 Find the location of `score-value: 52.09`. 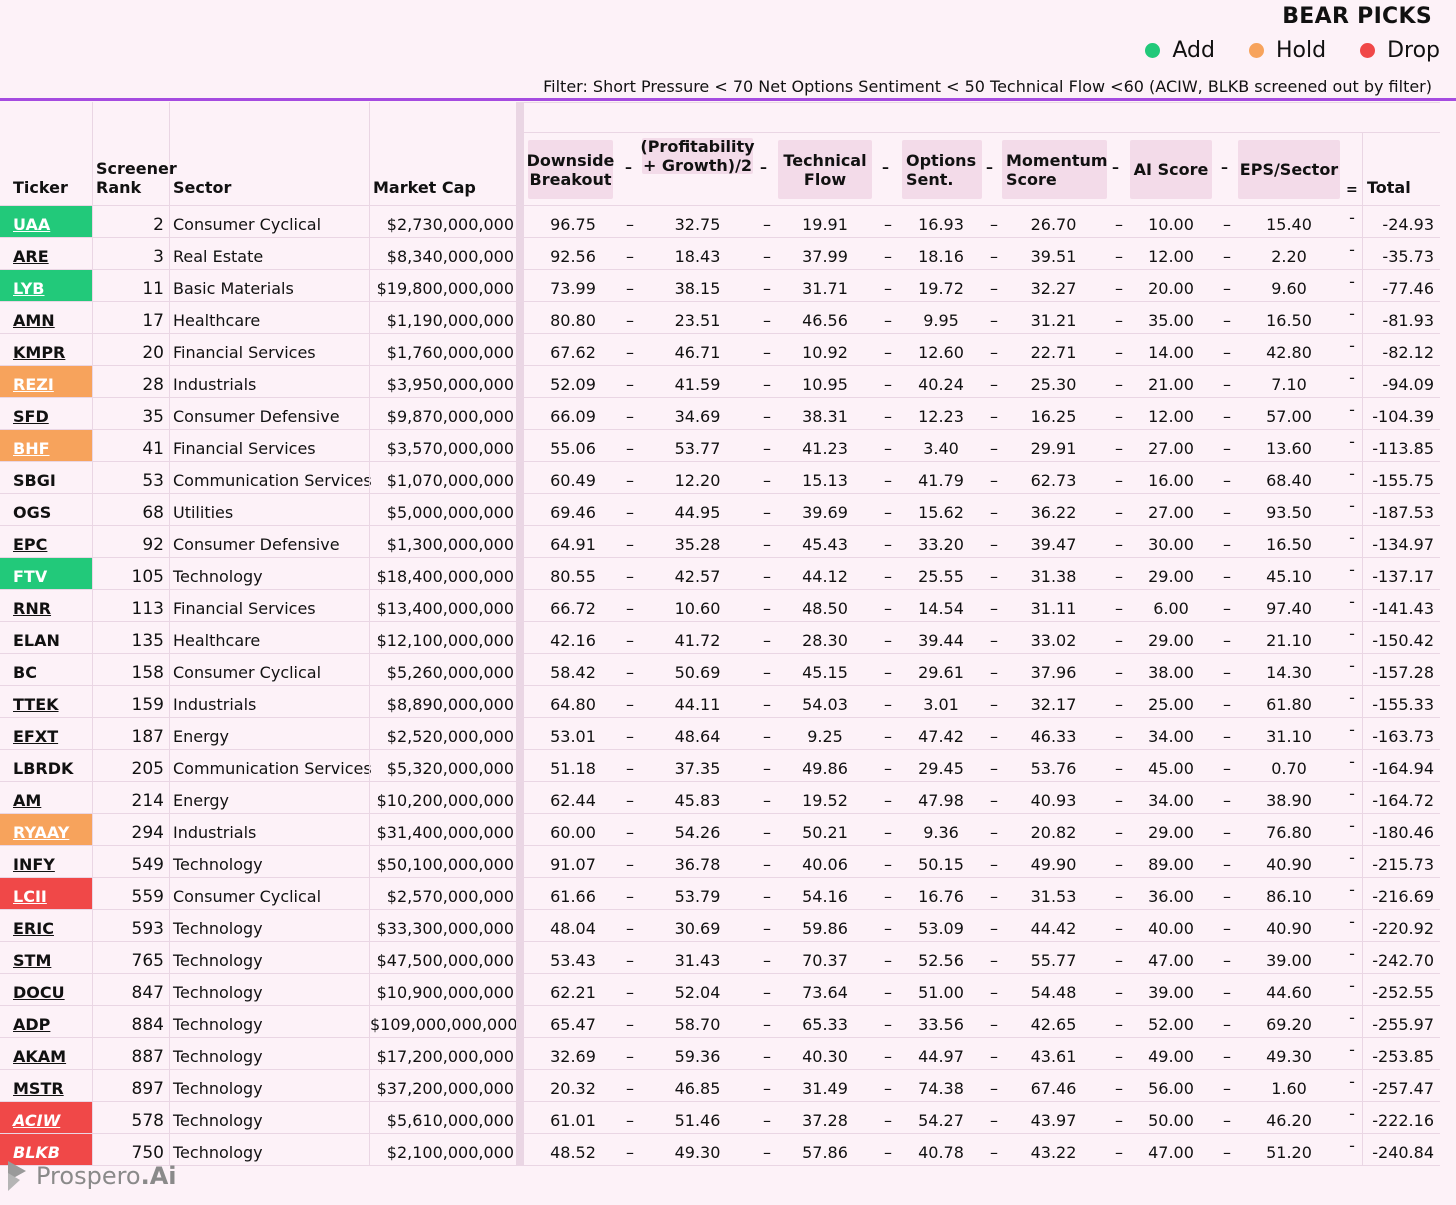

score-value: 52.09 is located at coordinates (573, 384).